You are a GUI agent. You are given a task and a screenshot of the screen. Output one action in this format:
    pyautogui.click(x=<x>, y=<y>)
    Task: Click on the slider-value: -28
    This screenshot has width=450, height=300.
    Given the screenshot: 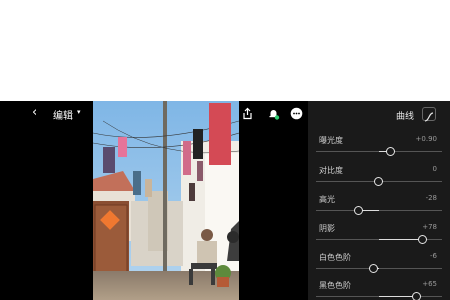 What is the action you would take?
    pyautogui.click(x=431, y=198)
    